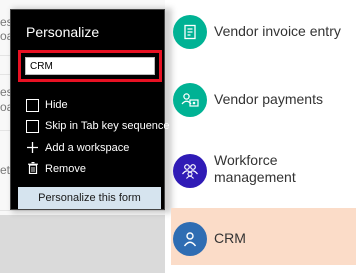  What do you see at coordinates (32, 105) in the screenshot?
I see `hide-checkbox` at bounding box center [32, 105].